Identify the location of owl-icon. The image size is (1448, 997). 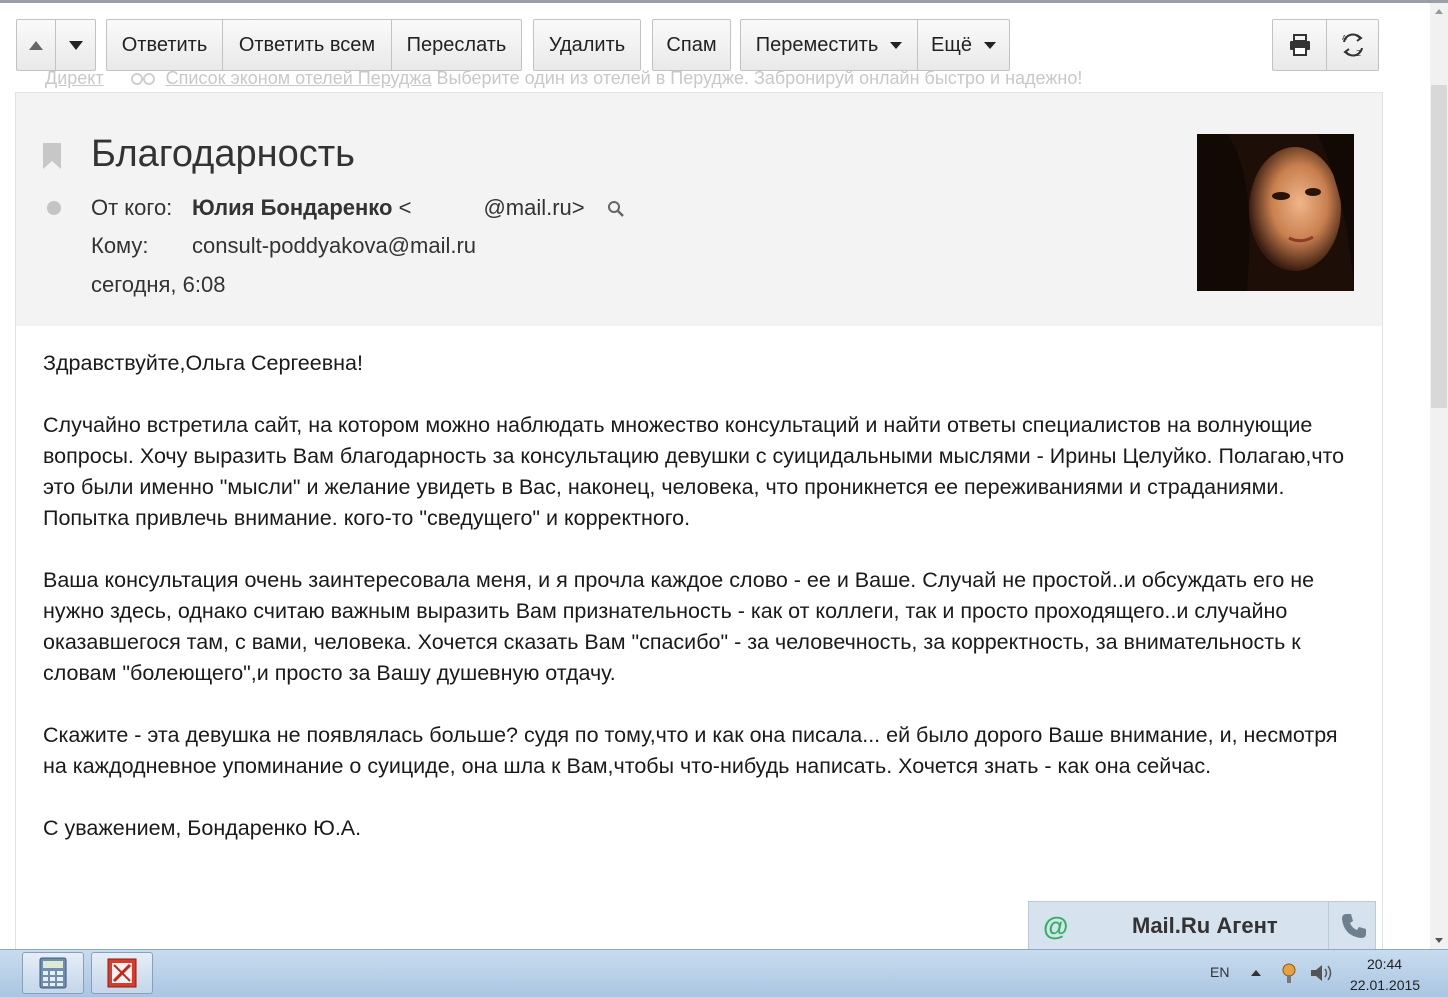
(142, 79).